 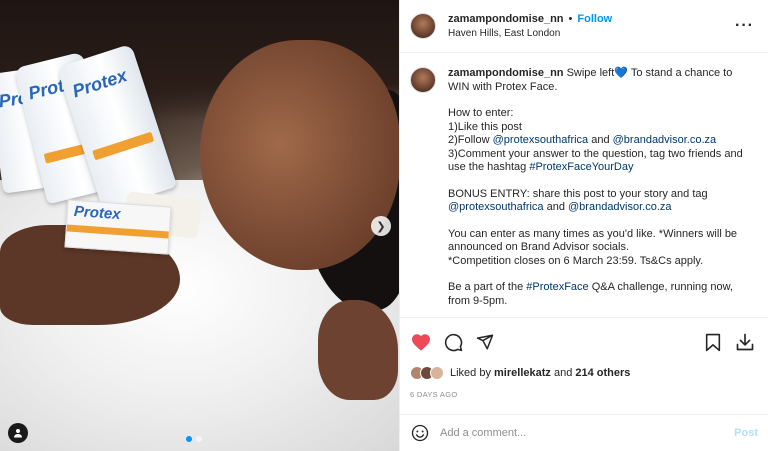 I want to click on add-comment-bar: Post, so click(x=584, y=432).